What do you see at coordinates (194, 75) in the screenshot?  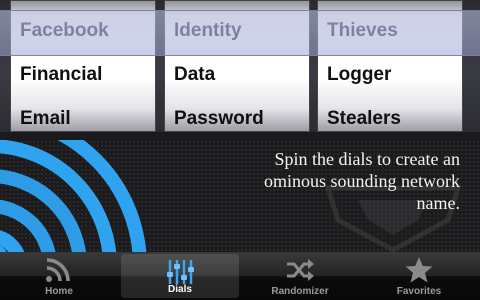 I see `dial-2-option: Data` at bounding box center [194, 75].